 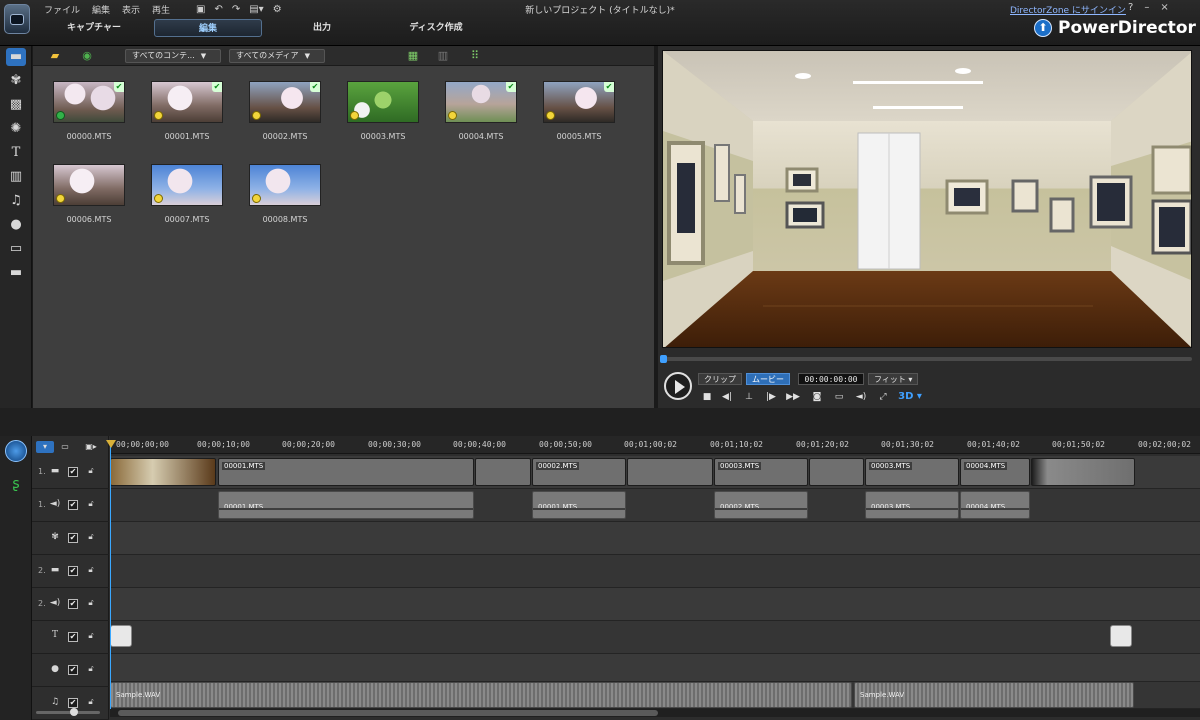 What do you see at coordinates (16, 57) in the screenshot?
I see `media-room-icon: ▬` at bounding box center [16, 57].